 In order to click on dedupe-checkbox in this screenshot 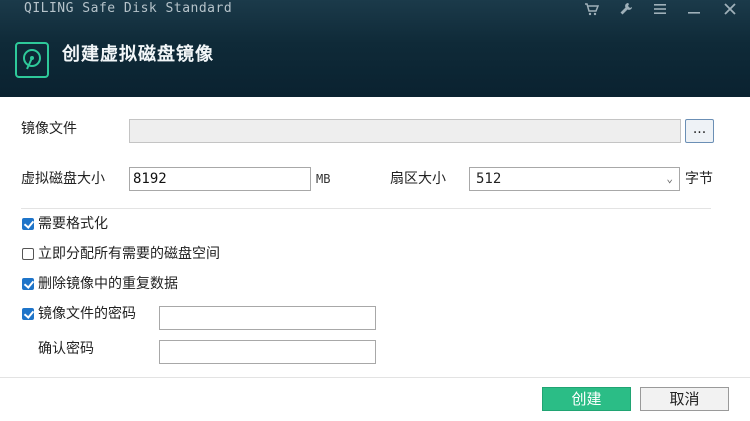, I will do `click(28, 284)`.